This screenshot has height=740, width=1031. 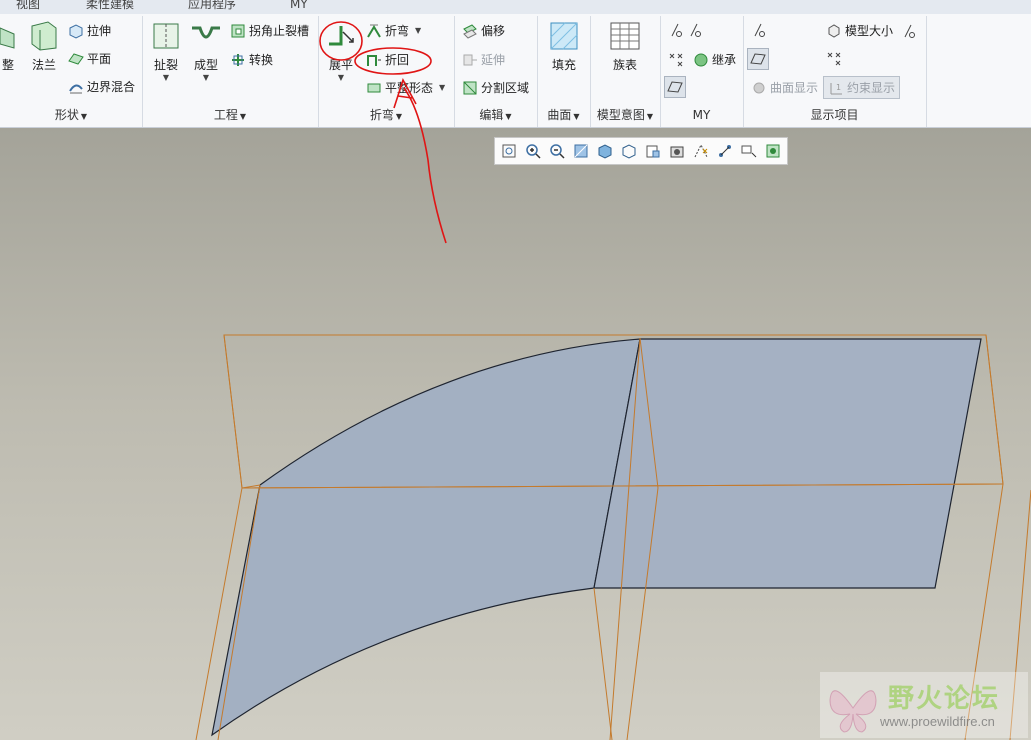 I want to click on butterfly-logo, so click(x=853, y=711).